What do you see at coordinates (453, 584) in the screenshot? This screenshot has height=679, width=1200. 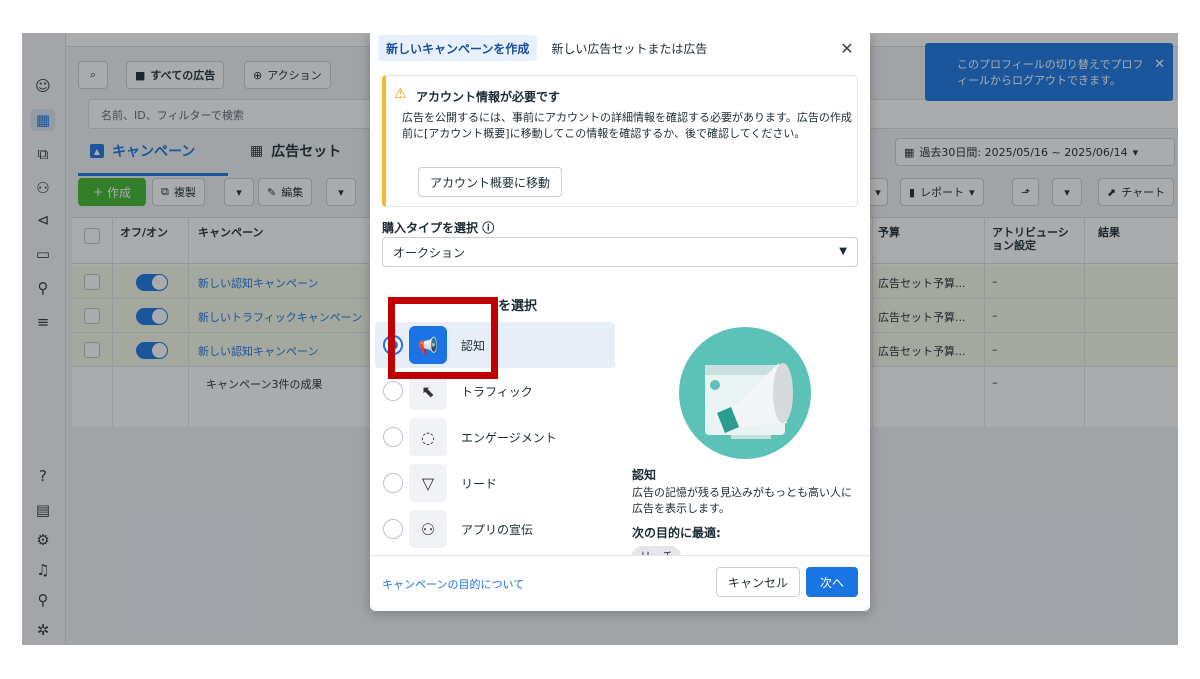 I see `about-objectives-link: キャンペーンの目的について` at bounding box center [453, 584].